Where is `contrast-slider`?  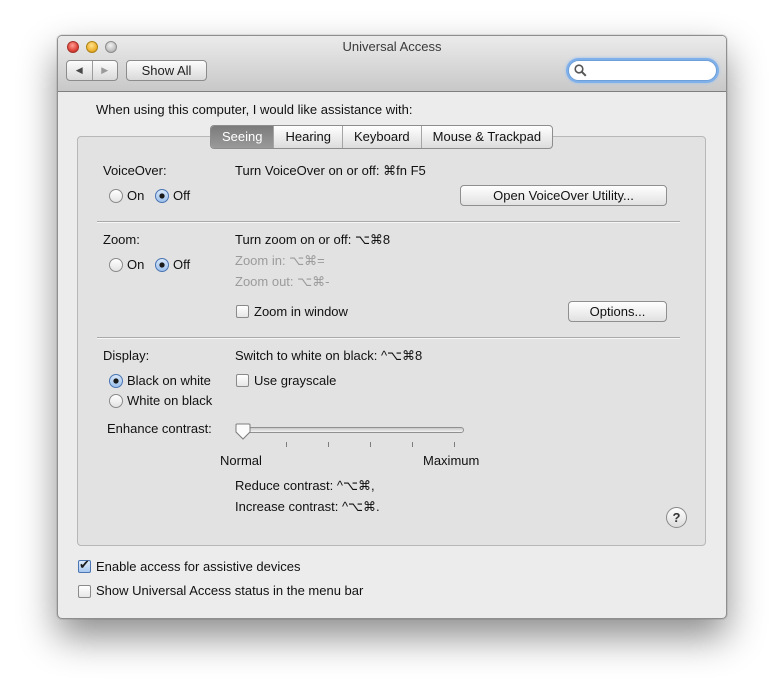 contrast-slider is located at coordinates (352, 430).